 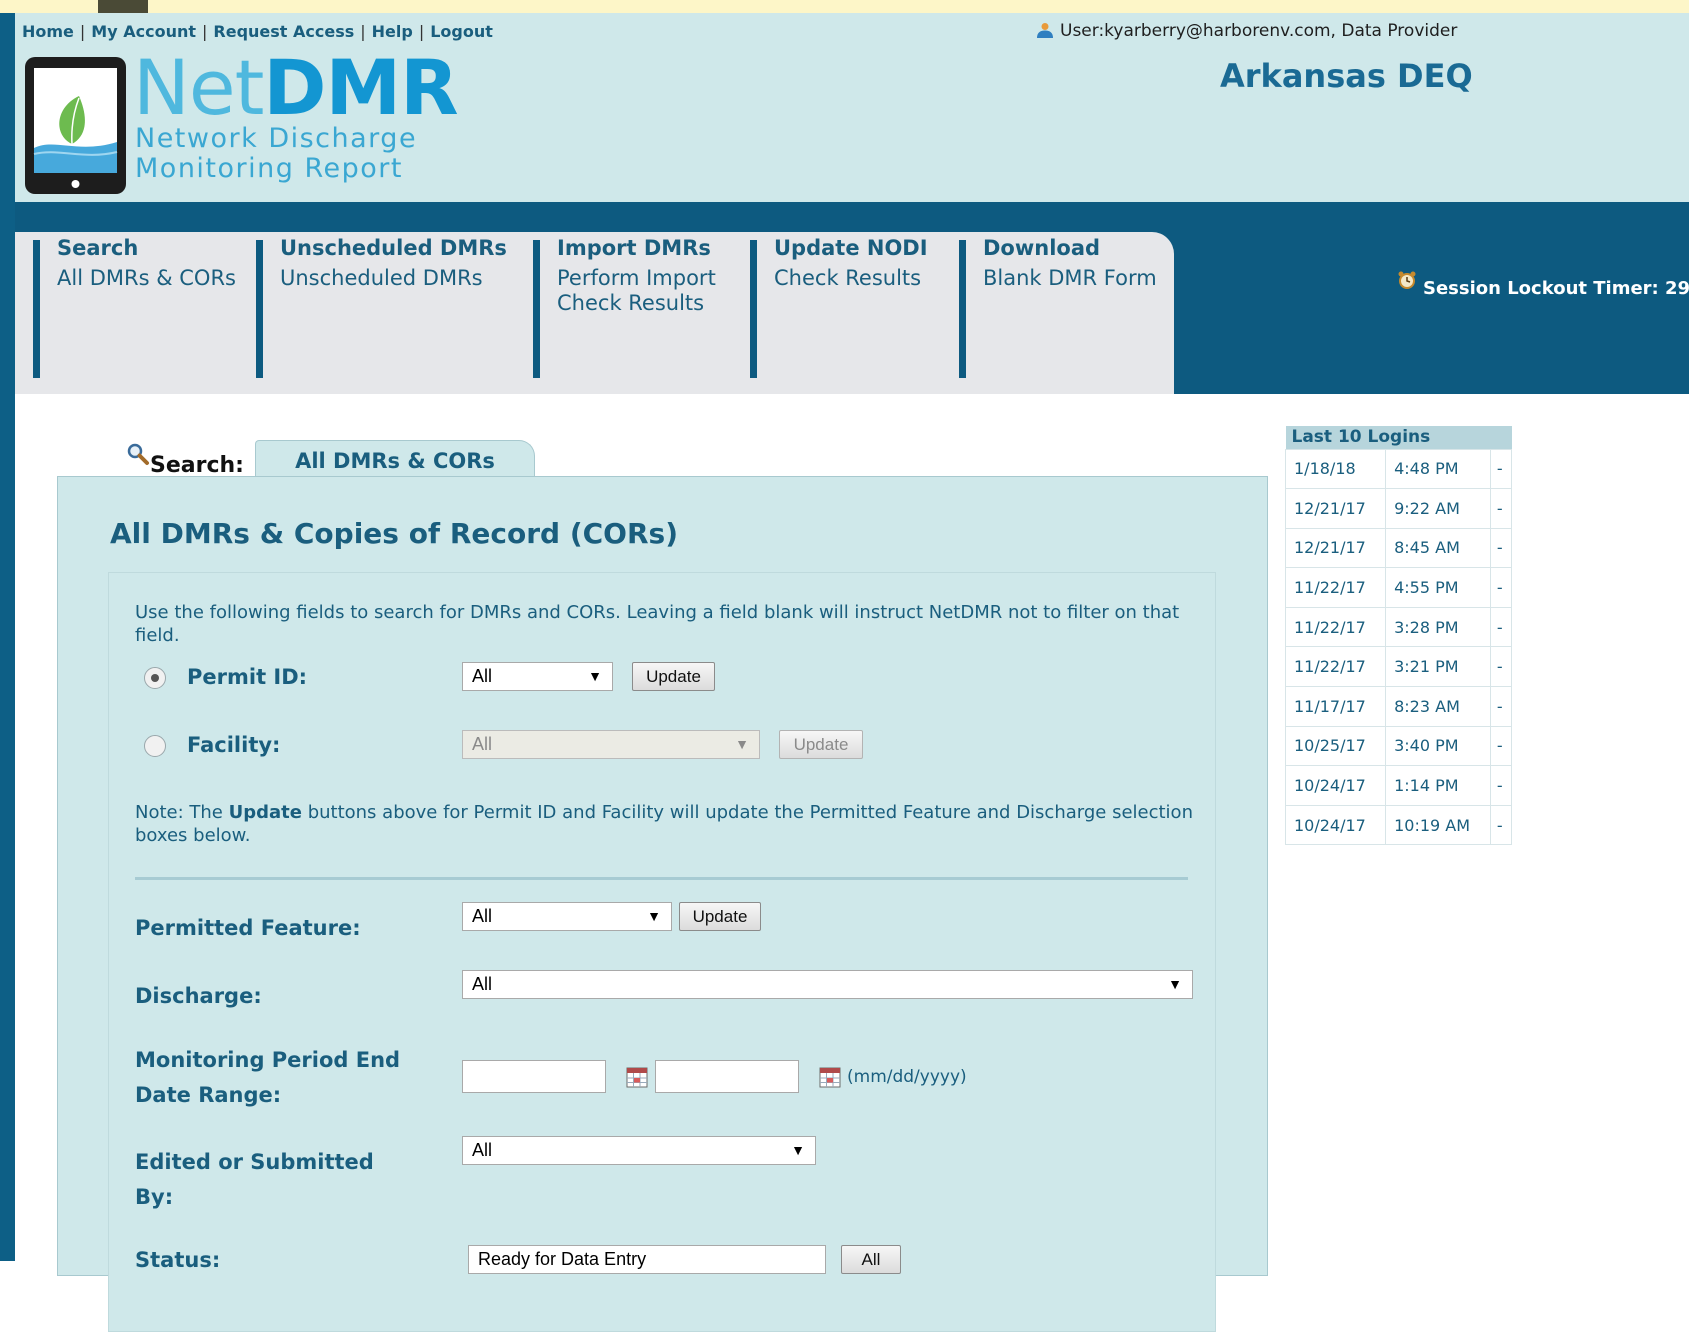 What do you see at coordinates (636, 303) in the screenshot?
I see `nav-link-import-check-results: Check Results` at bounding box center [636, 303].